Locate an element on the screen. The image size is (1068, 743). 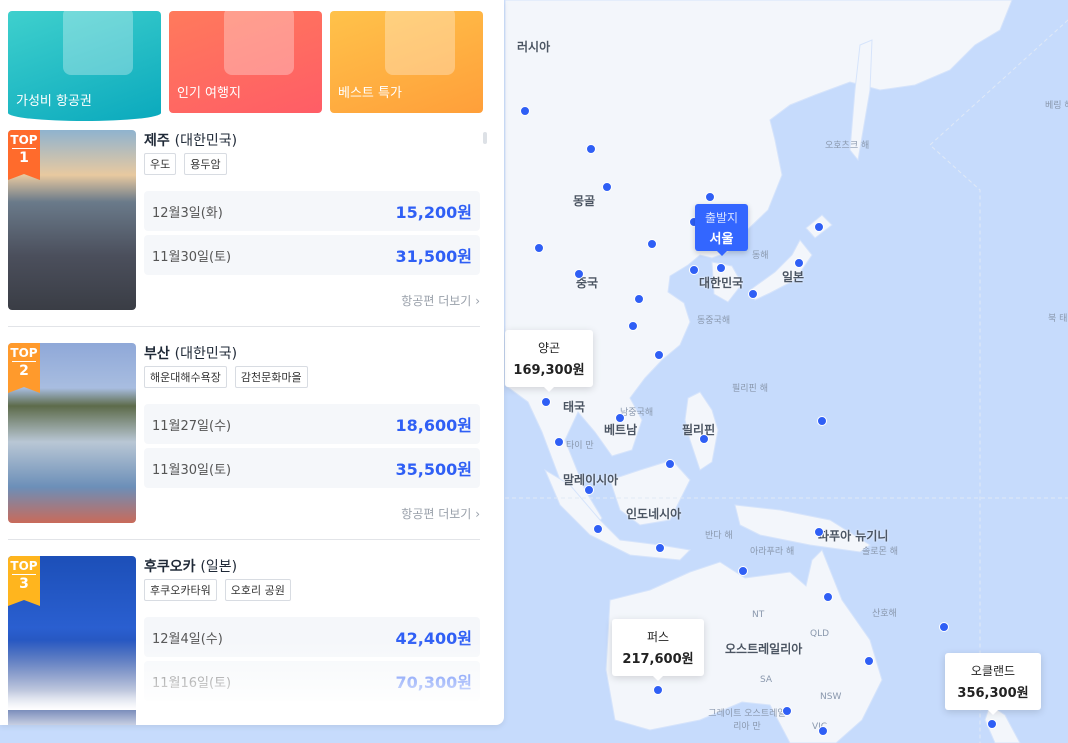
sea-label: 아라푸라 해 is located at coordinates (772, 552).